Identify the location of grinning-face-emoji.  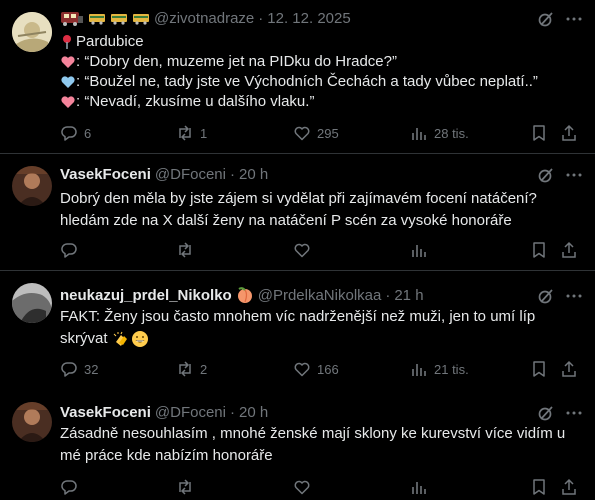
(140, 339).